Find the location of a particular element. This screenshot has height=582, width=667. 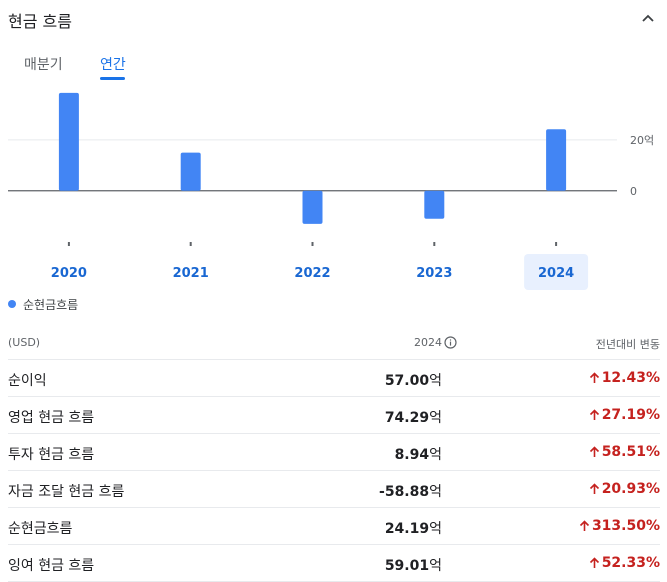

bar-2023 is located at coordinates (434, 204).